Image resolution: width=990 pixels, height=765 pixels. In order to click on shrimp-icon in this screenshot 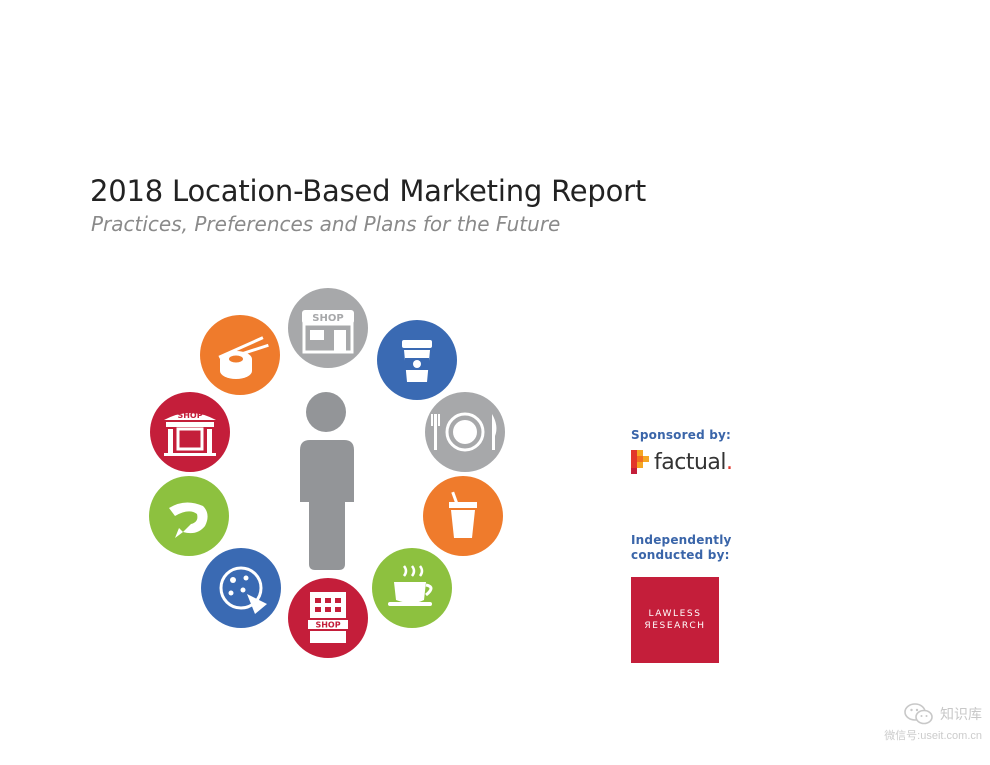, I will do `click(189, 516)`.